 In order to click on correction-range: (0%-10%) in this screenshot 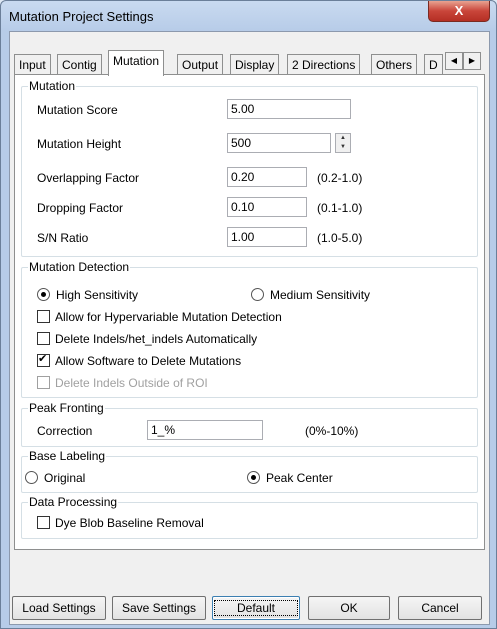, I will do `click(332, 431)`.